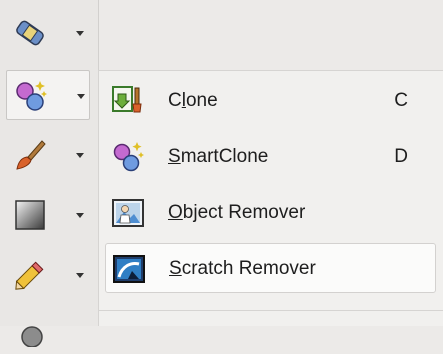 The height and width of the screenshot is (354, 443). What do you see at coordinates (32, 336) in the screenshot?
I see `partial-tool-icon` at bounding box center [32, 336].